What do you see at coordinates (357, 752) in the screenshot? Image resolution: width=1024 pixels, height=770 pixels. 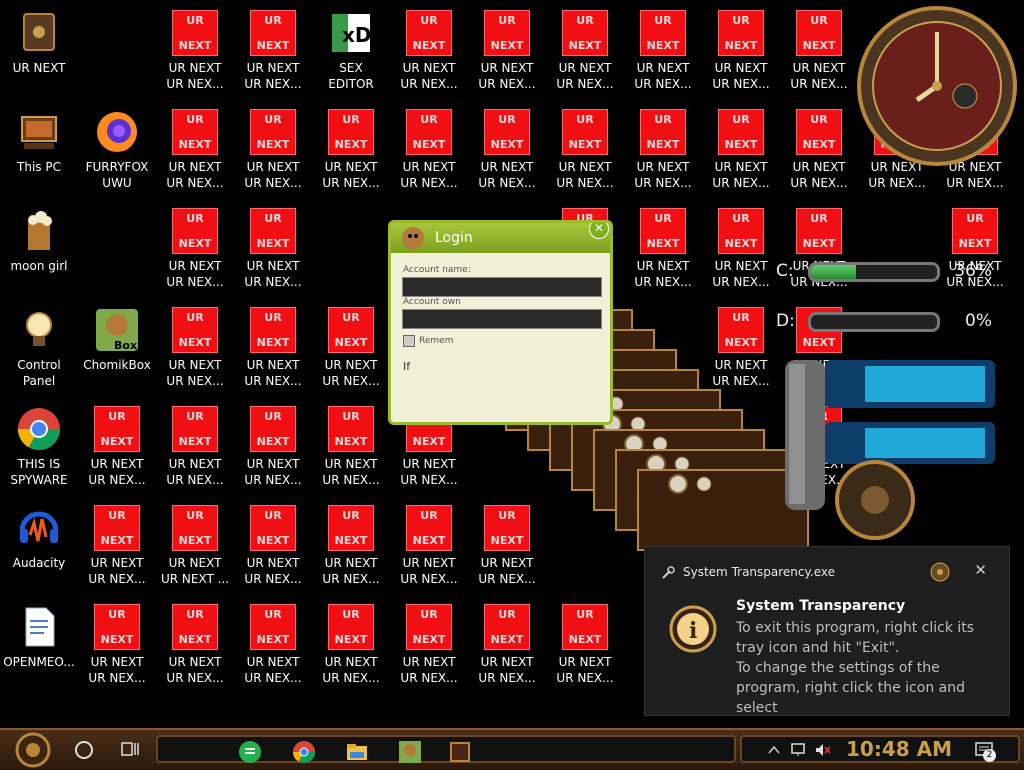 I see `file-explorer-icon` at bounding box center [357, 752].